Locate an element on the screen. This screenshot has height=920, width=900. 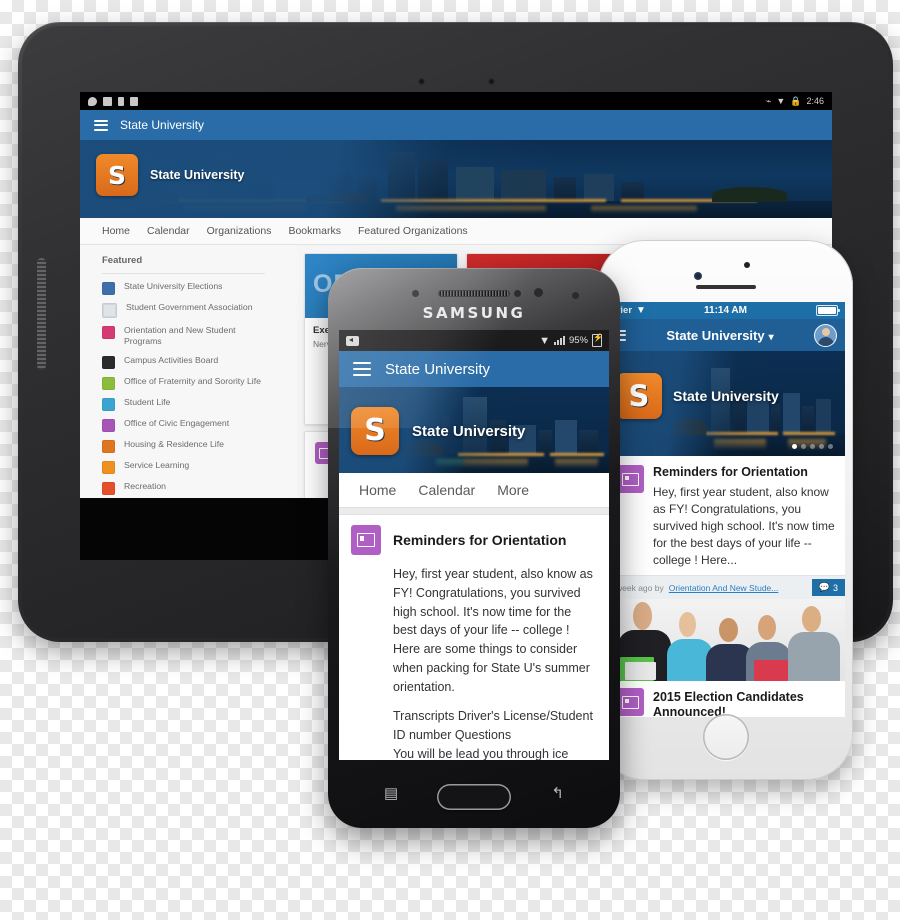
iphone-speaker is located at coordinates (726, 287).